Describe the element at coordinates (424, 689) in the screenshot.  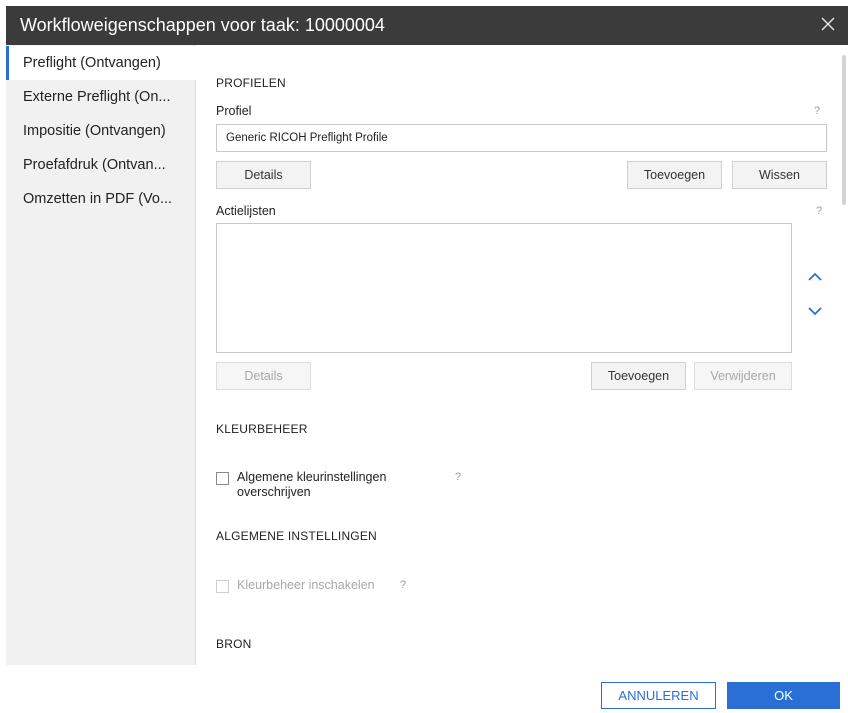
I see `dialog-footer` at that location.